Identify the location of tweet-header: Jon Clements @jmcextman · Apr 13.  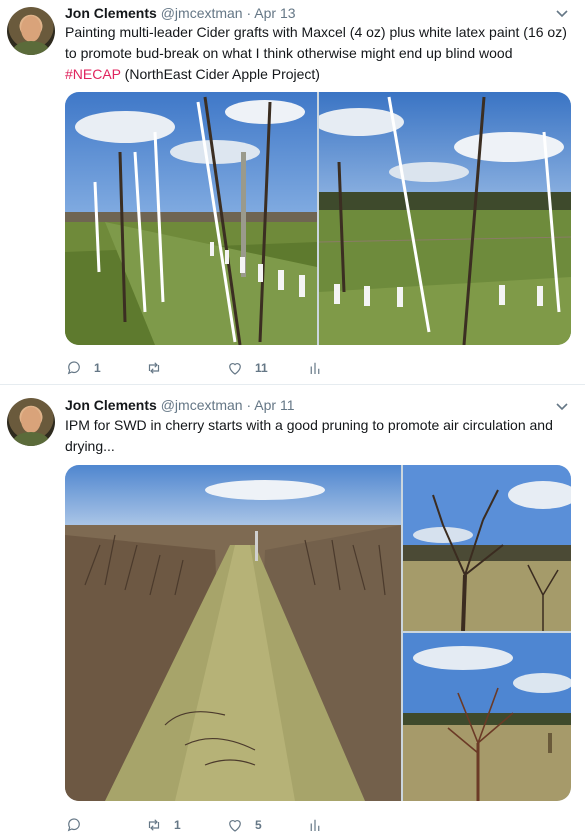
(180, 13).